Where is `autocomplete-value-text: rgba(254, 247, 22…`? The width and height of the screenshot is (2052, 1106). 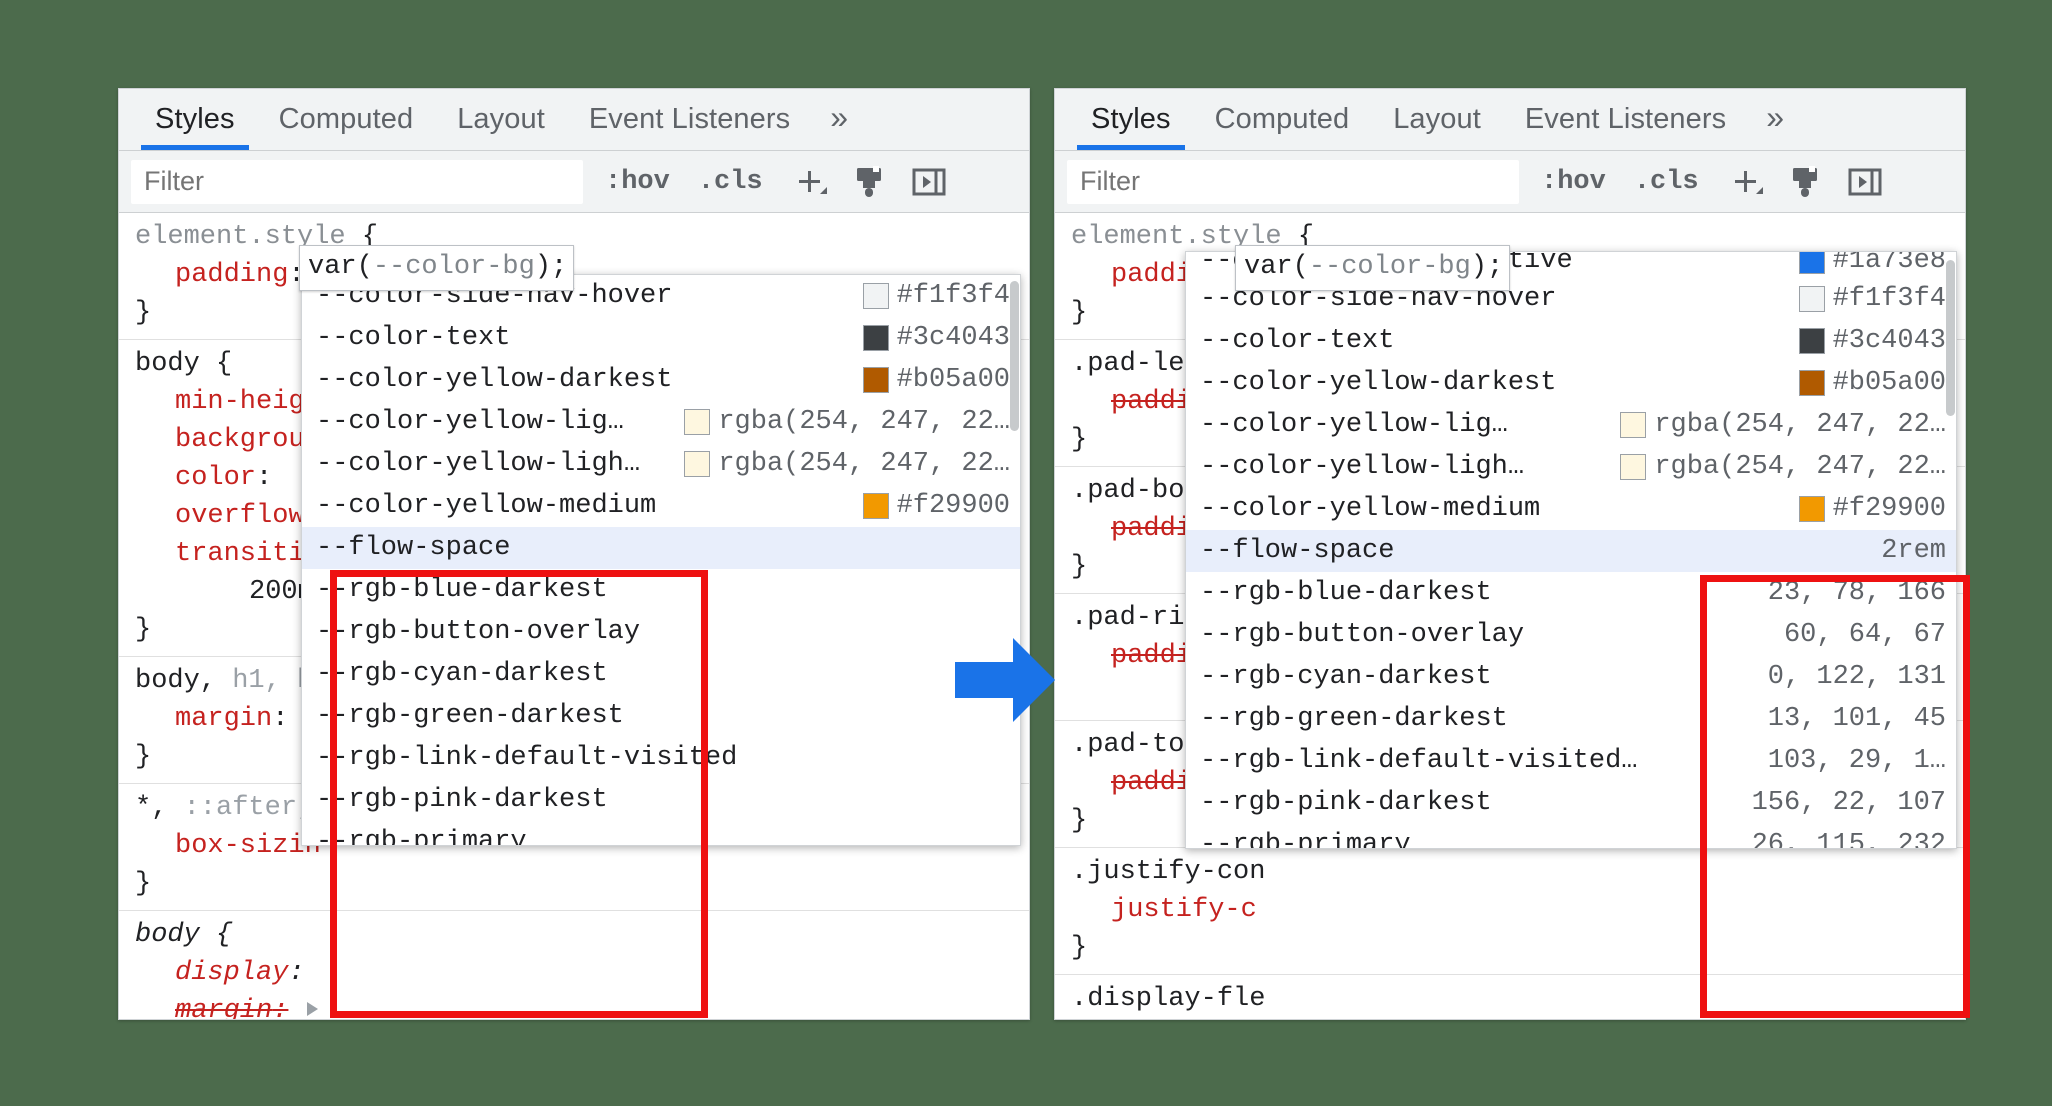
autocomplete-value-text: rgba(254, 247, 22… is located at coordinates (1800, 467).